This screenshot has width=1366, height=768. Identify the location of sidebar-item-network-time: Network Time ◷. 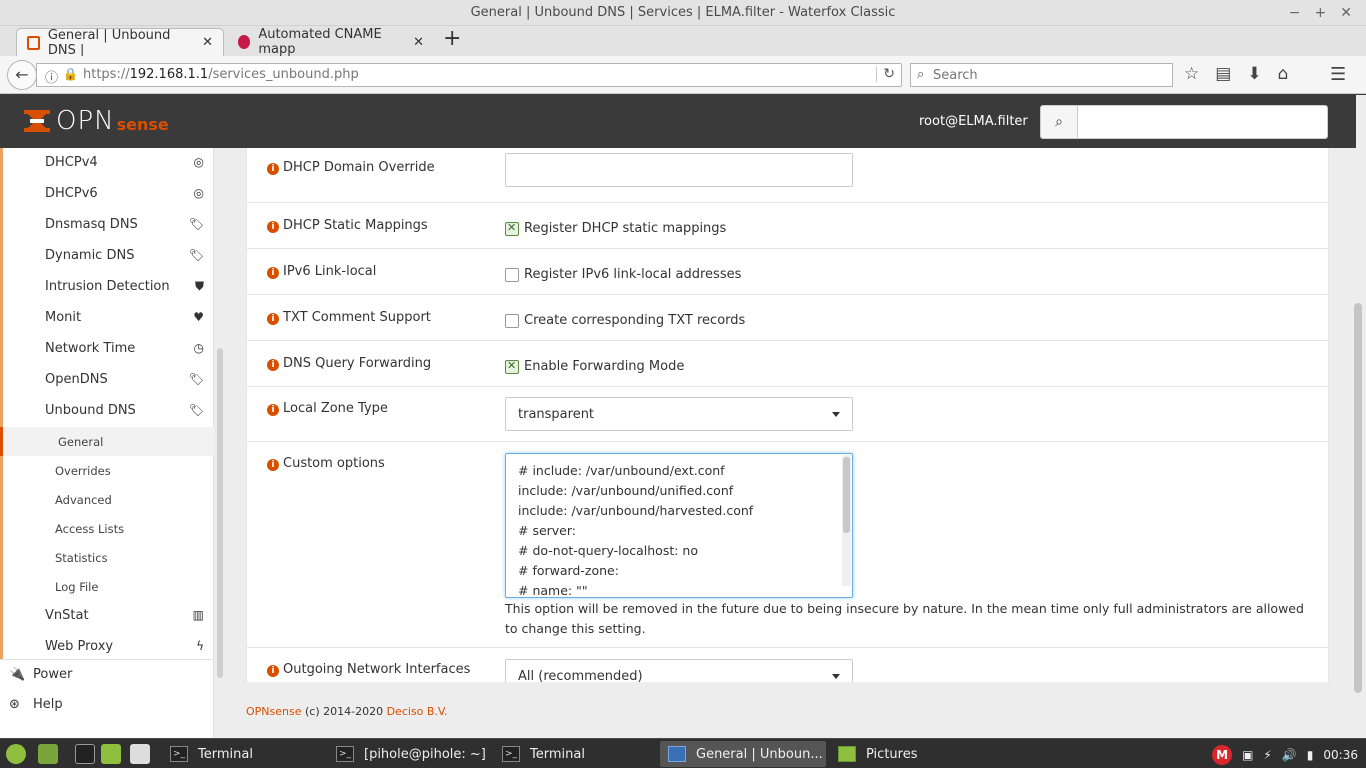
(108, 349).